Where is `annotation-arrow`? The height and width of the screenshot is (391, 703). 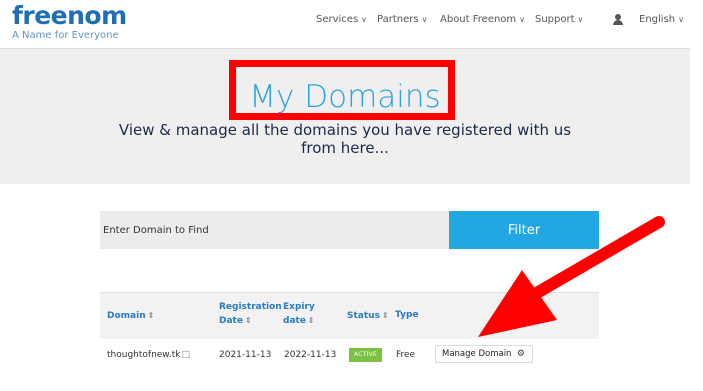
annotation-arrow is located at coordinates (571, 276).